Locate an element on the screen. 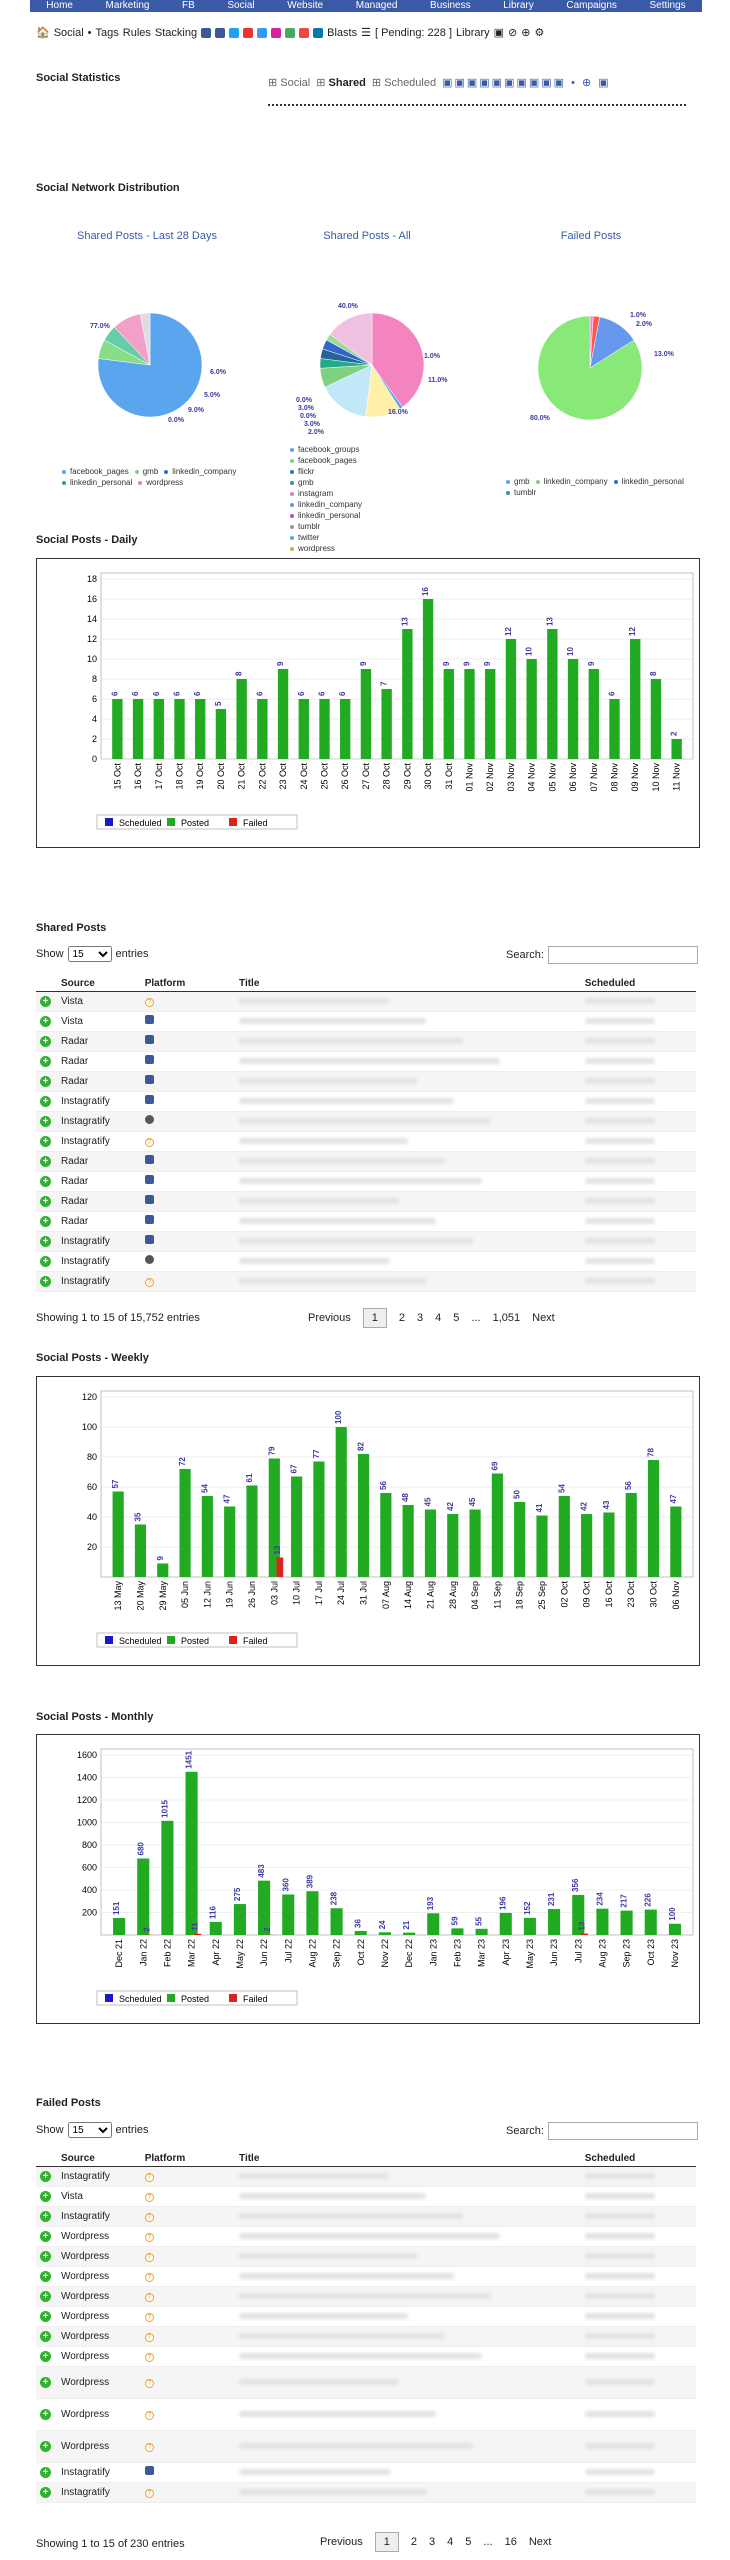 The width and height of the screenshot is (730, 2560). column-header: Source is located at coordinates (98, 2159).